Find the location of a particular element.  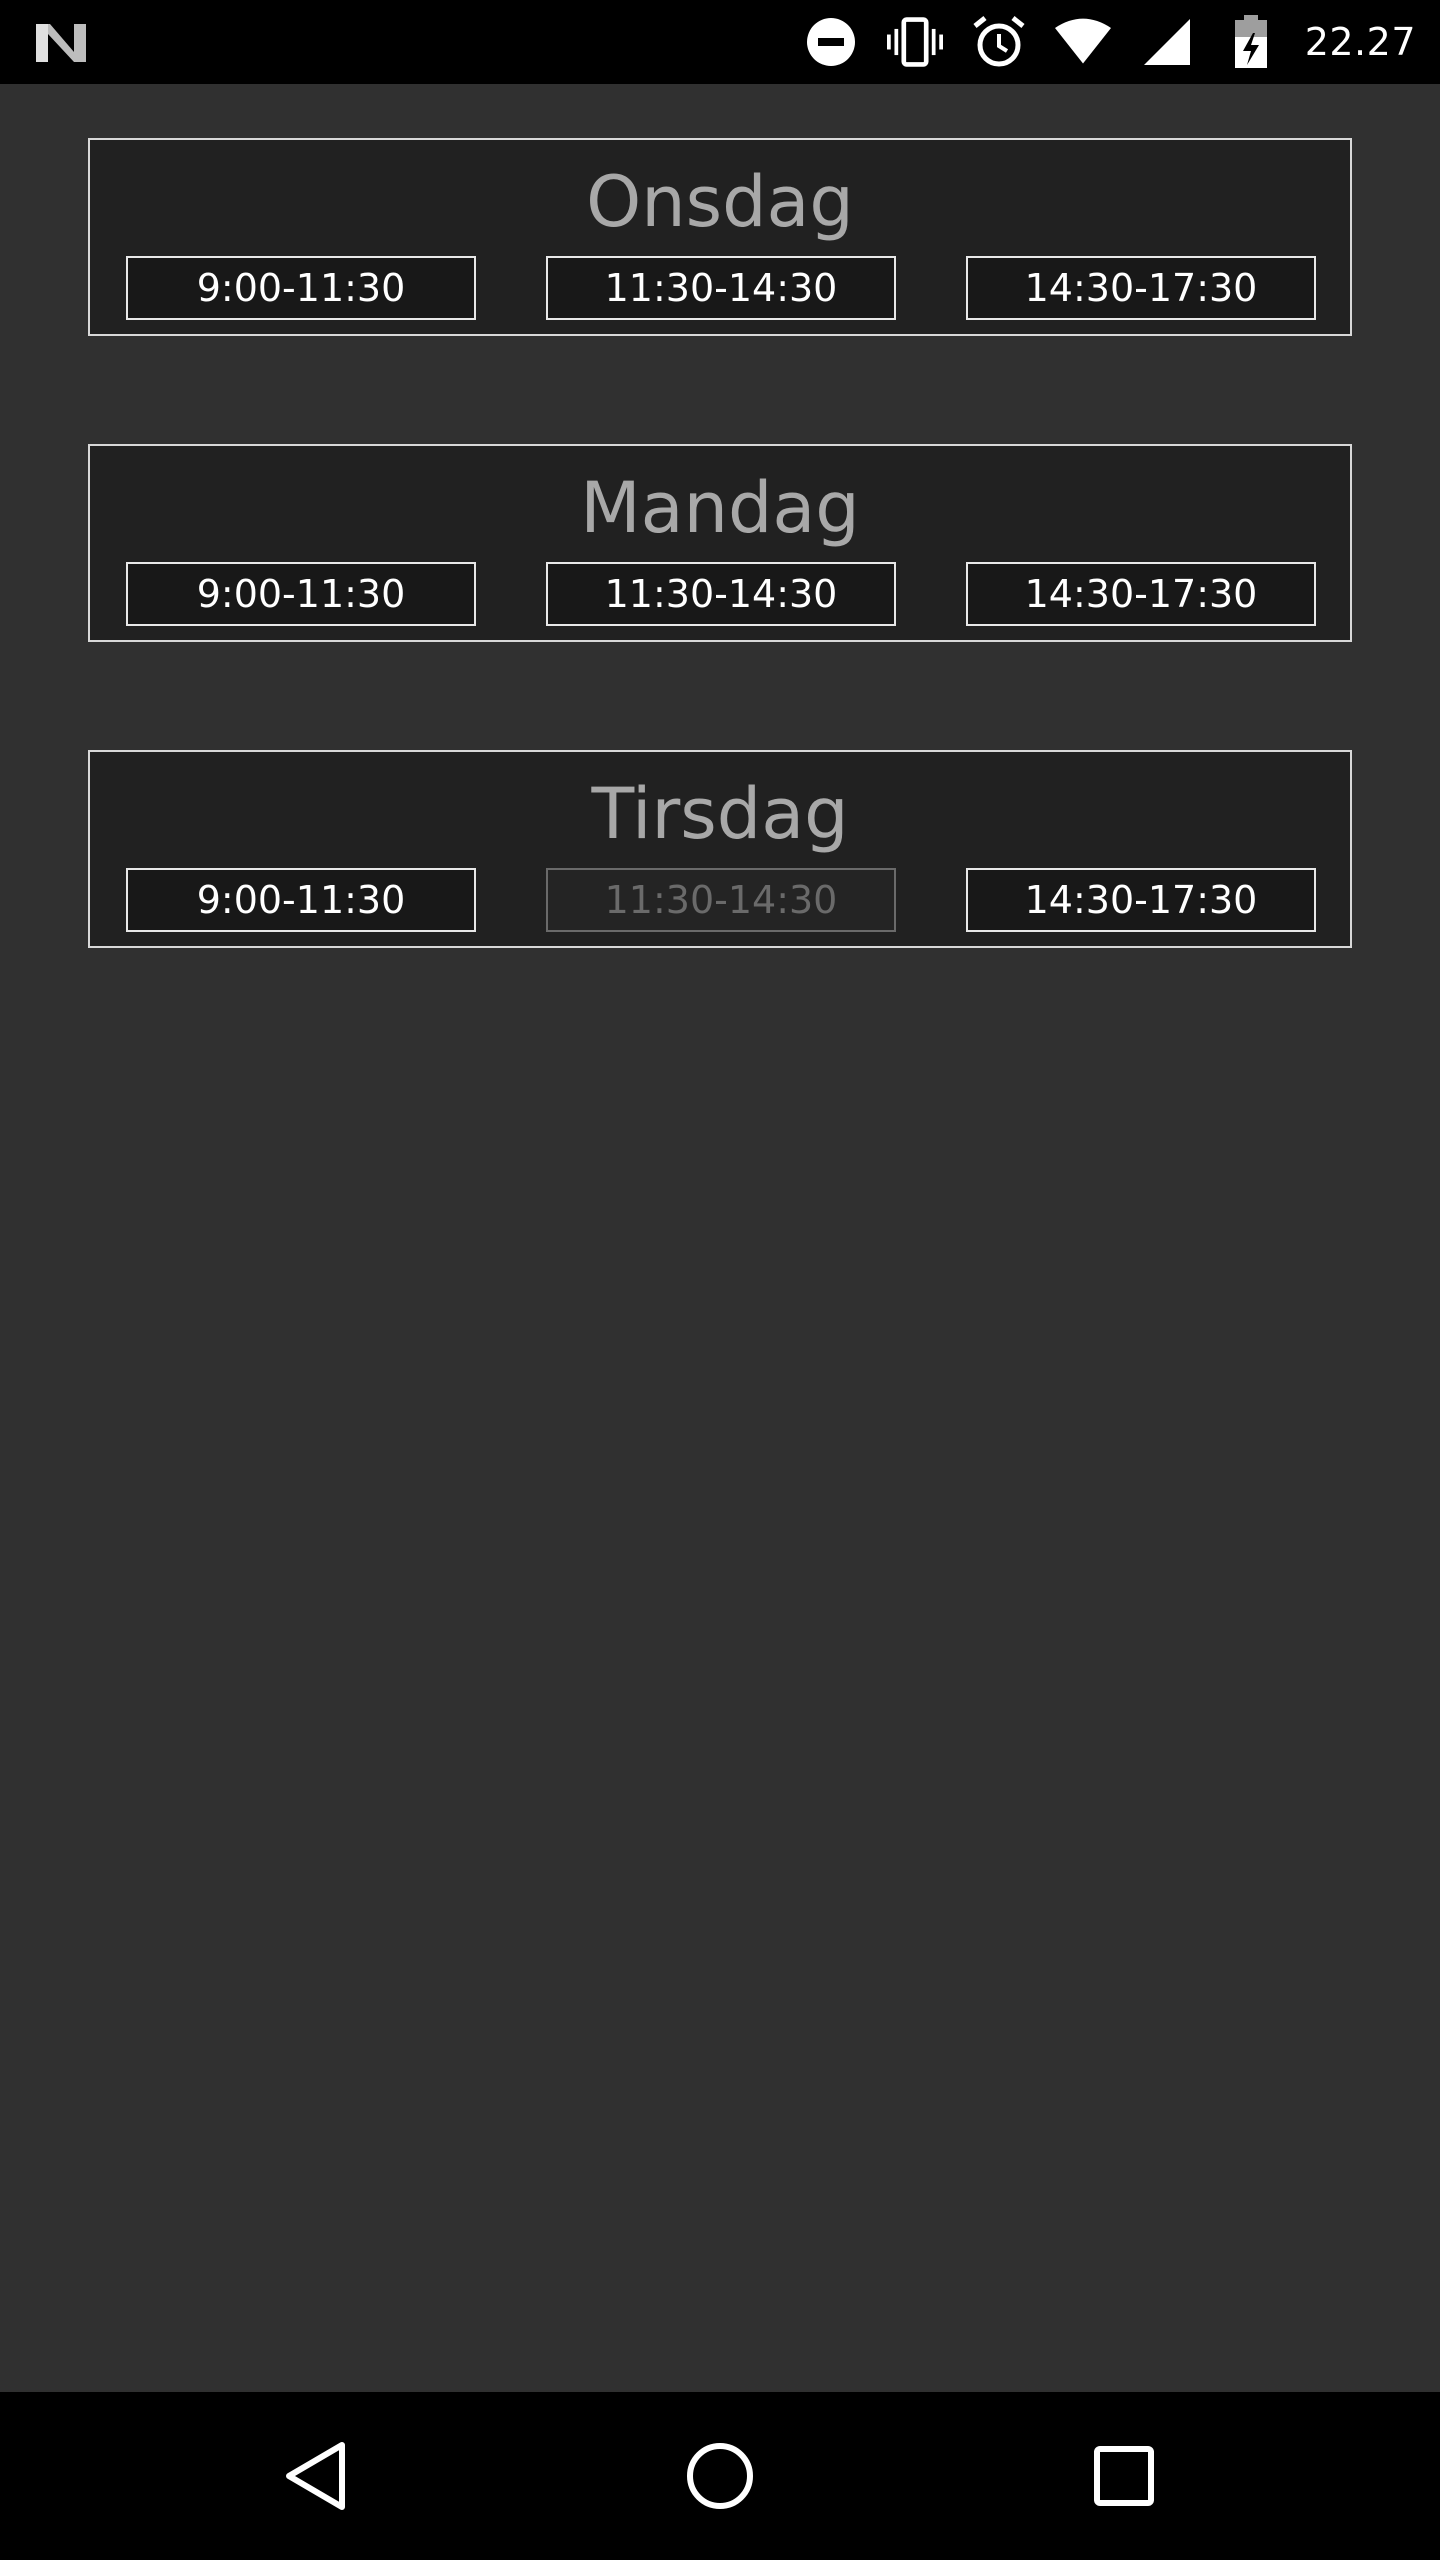

wifi-icon is located at coordinates (1082, 42).